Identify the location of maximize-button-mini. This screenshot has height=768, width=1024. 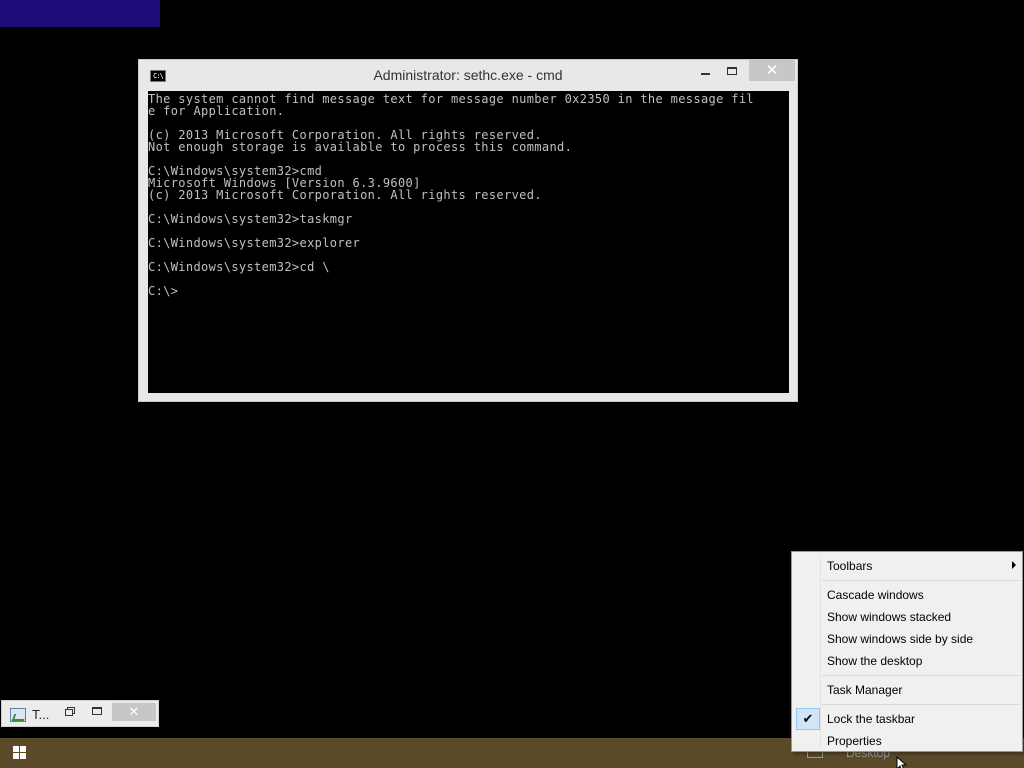
(97, 712).